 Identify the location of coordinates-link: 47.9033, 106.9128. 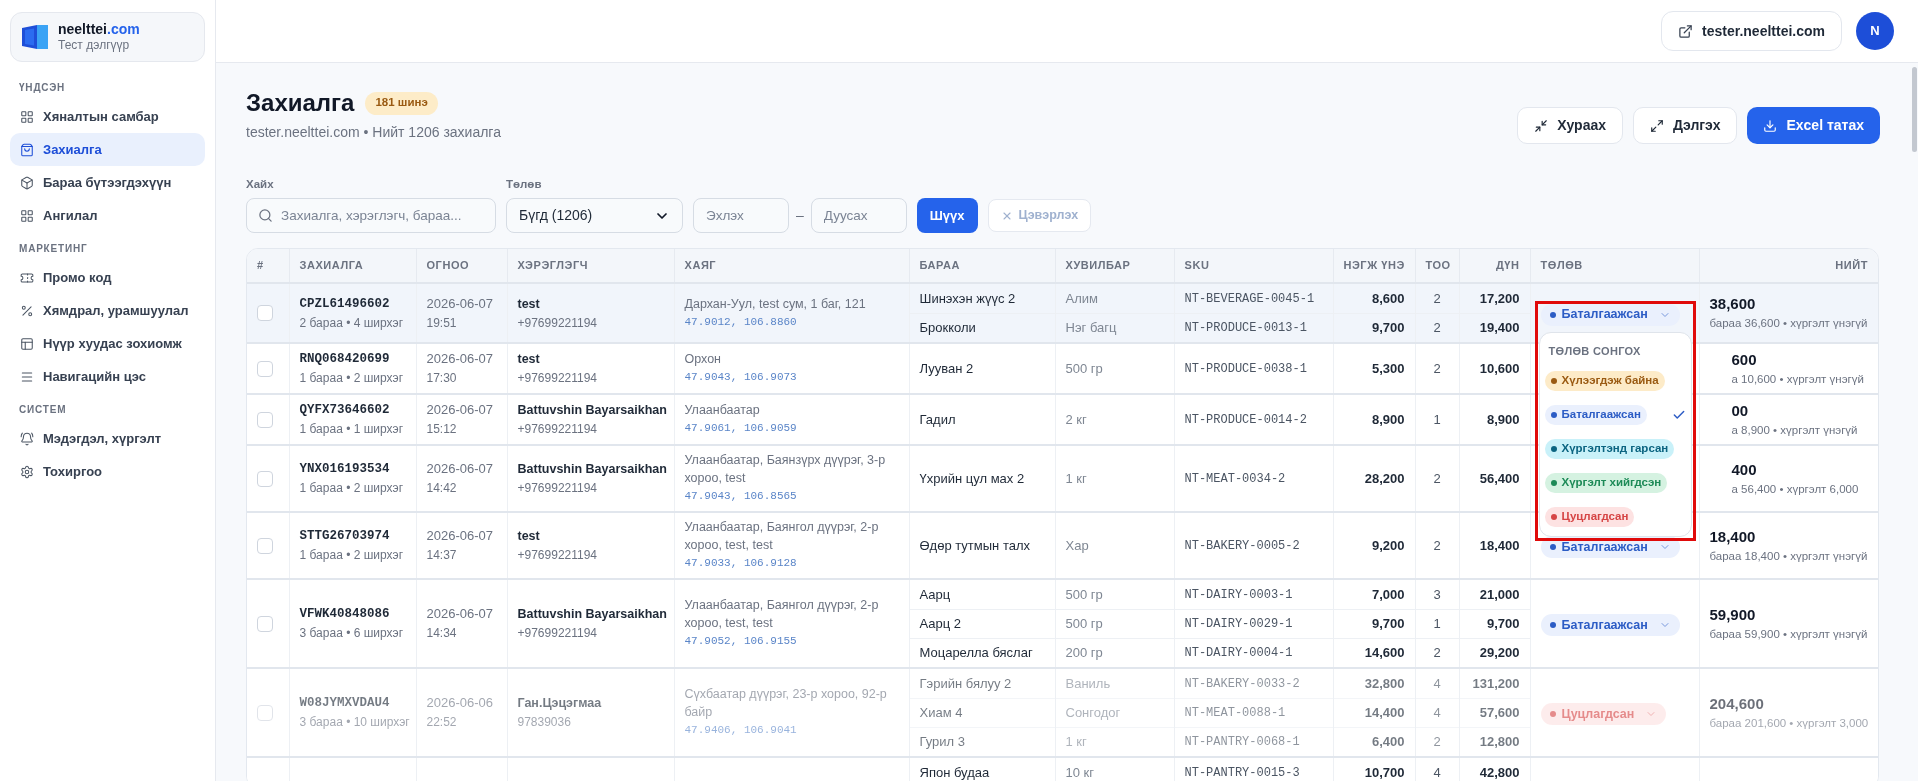
(740, 563).